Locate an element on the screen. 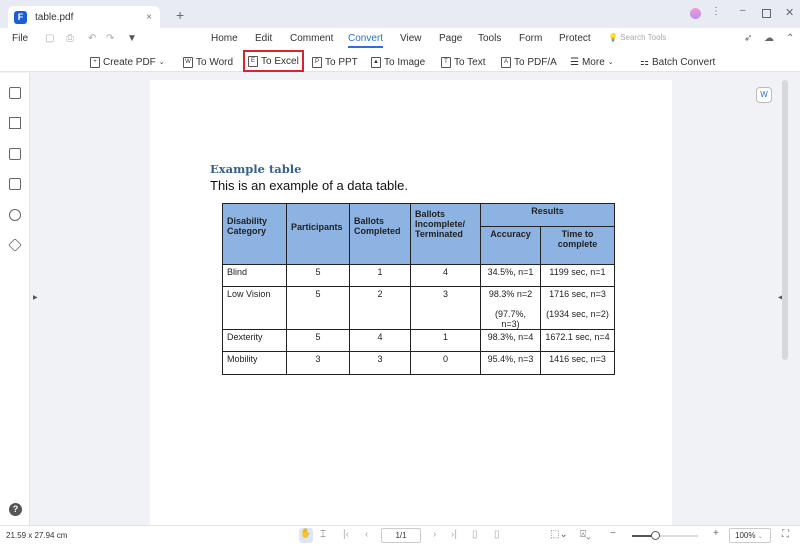  convert-to-word-float-icon: W is located at coordinates (764, 95).